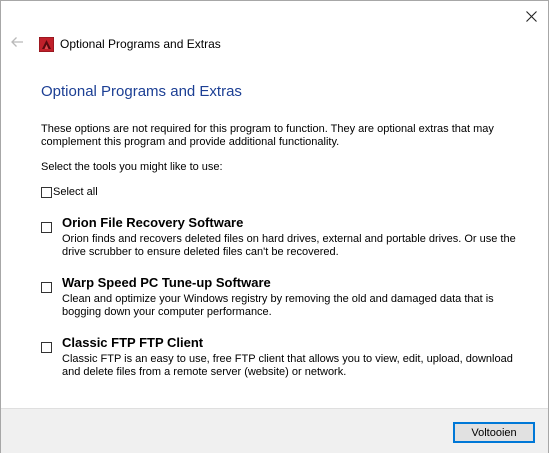 This screenshot has height=453, width=549. I want to click on option-warp-speed-checkbox, so click(46, 287).